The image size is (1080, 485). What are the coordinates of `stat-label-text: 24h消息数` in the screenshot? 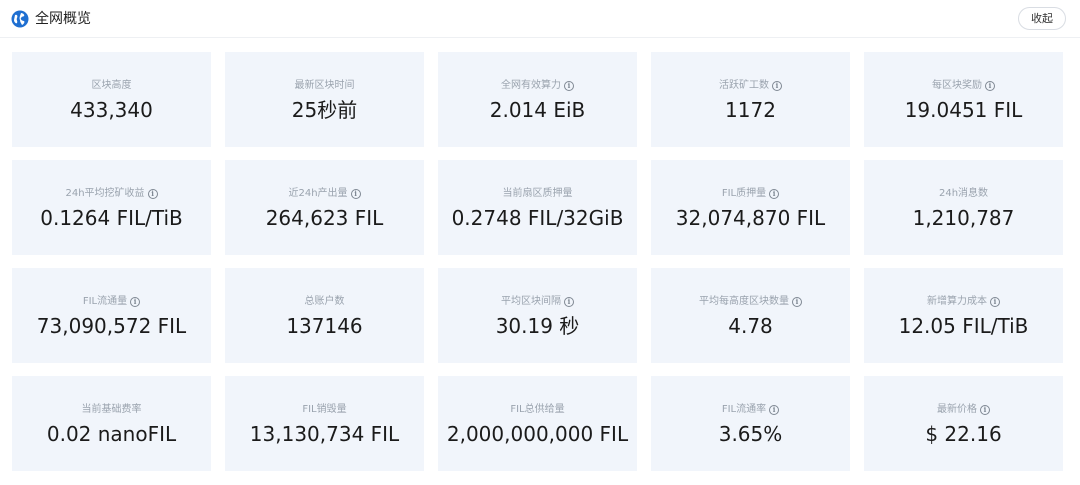 It's located at (963, 193).